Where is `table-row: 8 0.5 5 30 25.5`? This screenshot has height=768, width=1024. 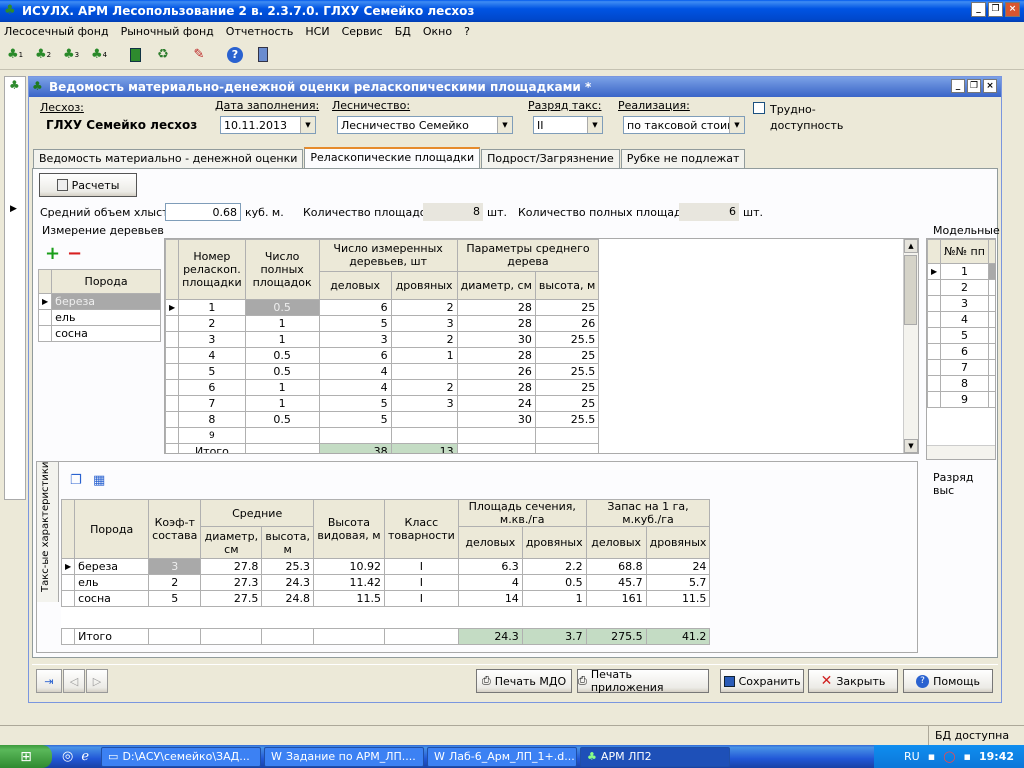 table-row: 8 0.5 5 30 25.5 is located at coordinates (382, 419).